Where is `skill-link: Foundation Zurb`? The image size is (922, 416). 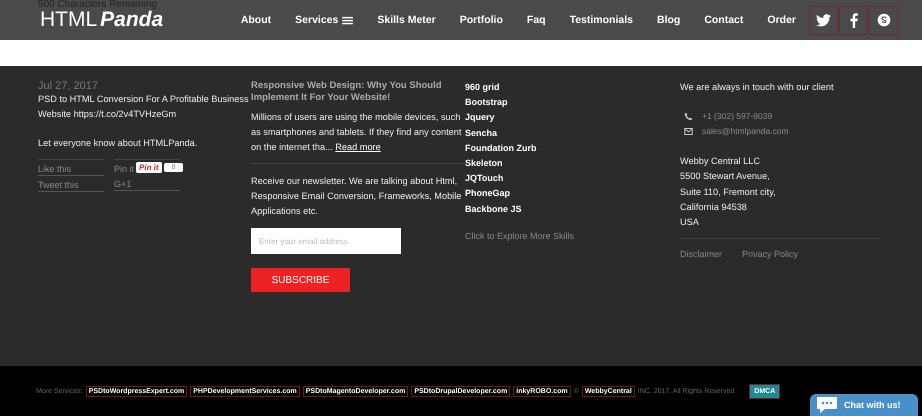 skill-link: Foundation Zurb is located at coordinates (572, 148).